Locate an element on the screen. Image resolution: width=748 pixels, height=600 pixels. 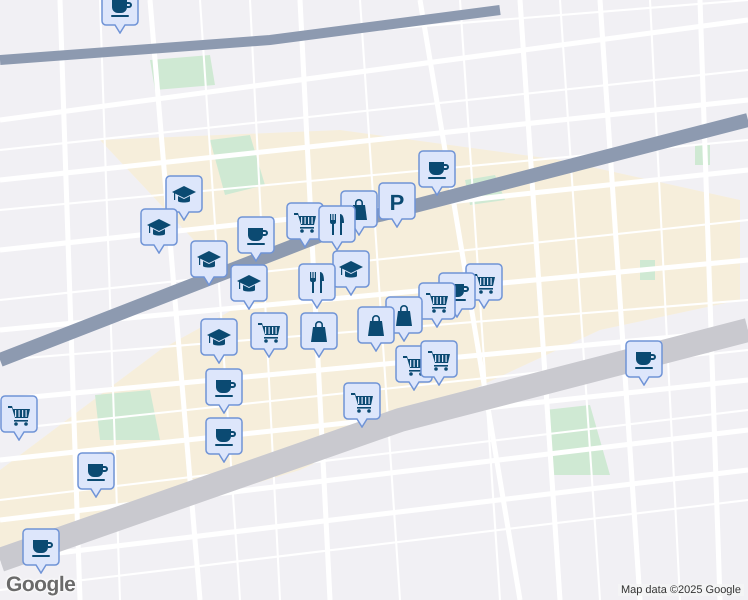
parking-label: P is located at coordinates (397, 202).